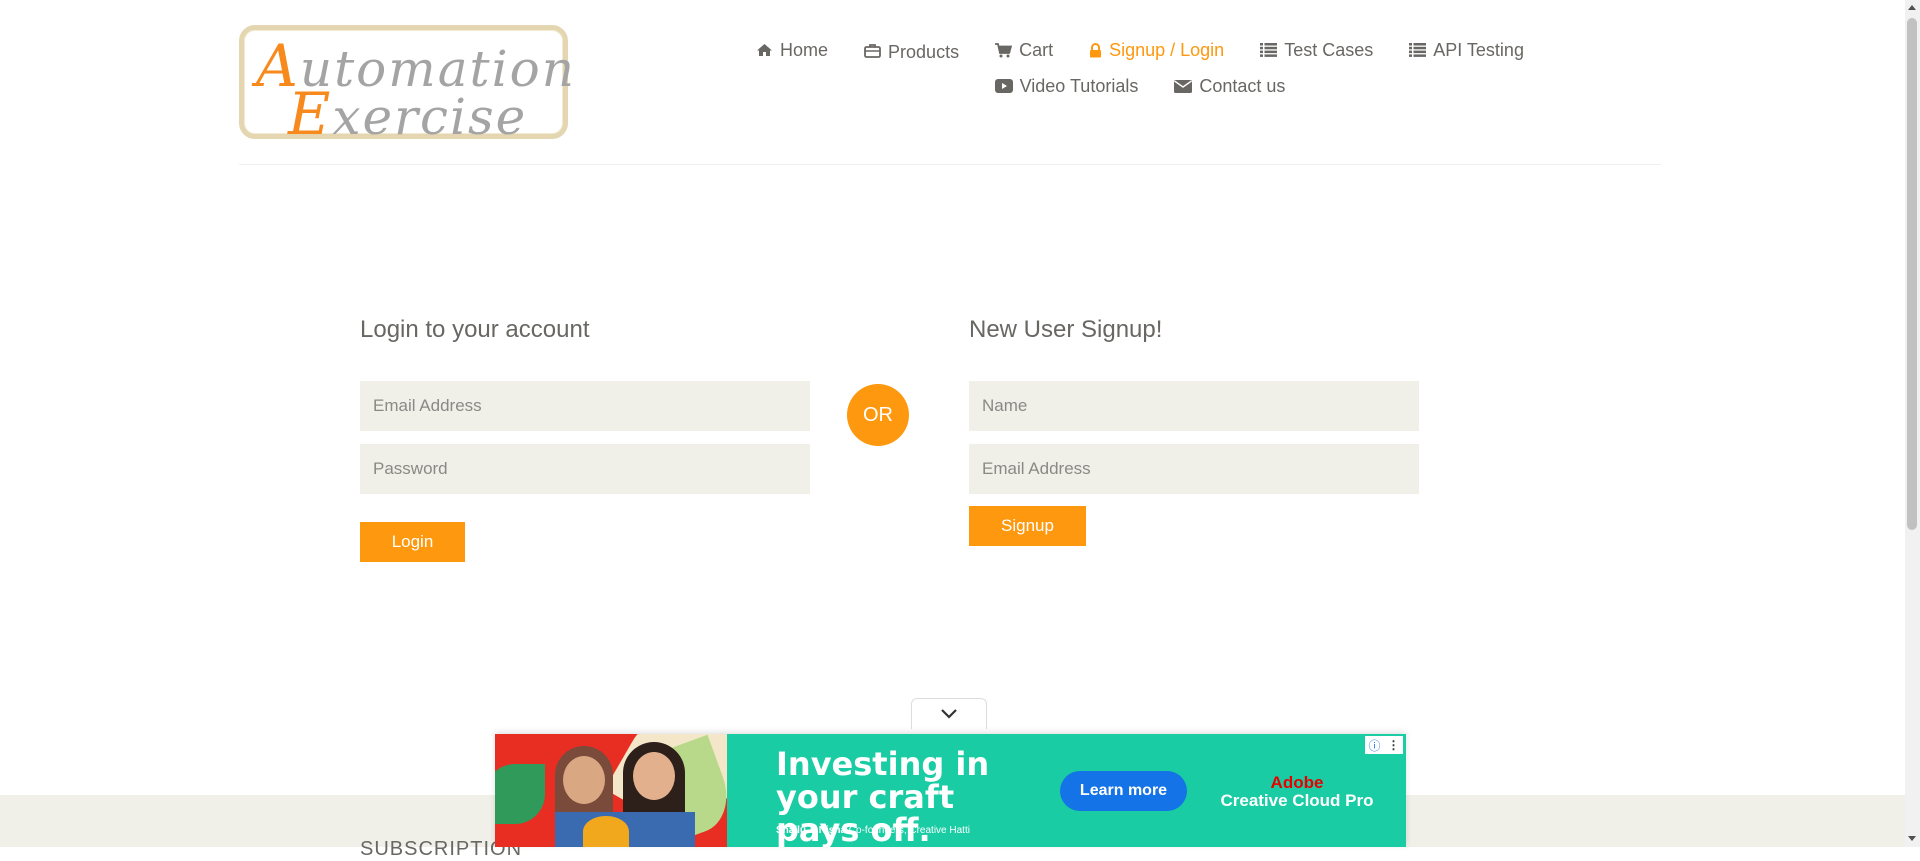 Image resolution: width=1920 pixels, height=861 pixels. Describe the element at coordinates (1316, 50) in the screenshot. I see `nav-test-cases: Test Cases` at that location.